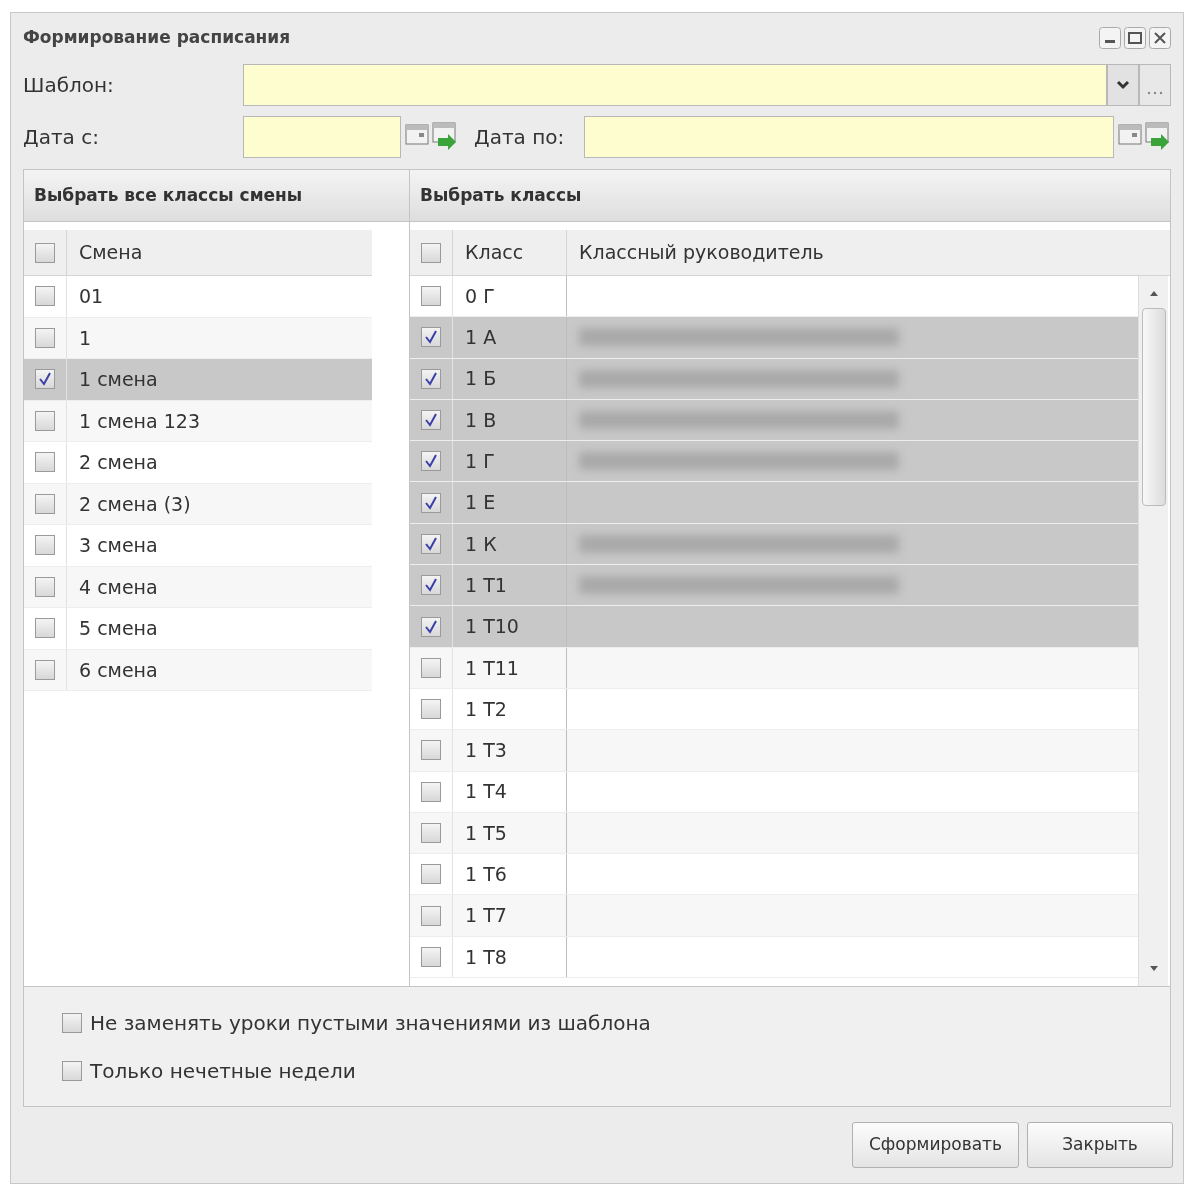 The width and height of the screenshot is (1184, 1184). Describe the element at coordinates (198, 380) in the screenshot. I see `shift-row: 1 смена` at that location.